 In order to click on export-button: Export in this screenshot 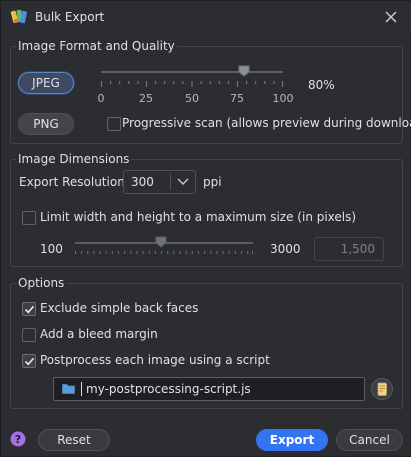, I will do `click(292, 440)`.